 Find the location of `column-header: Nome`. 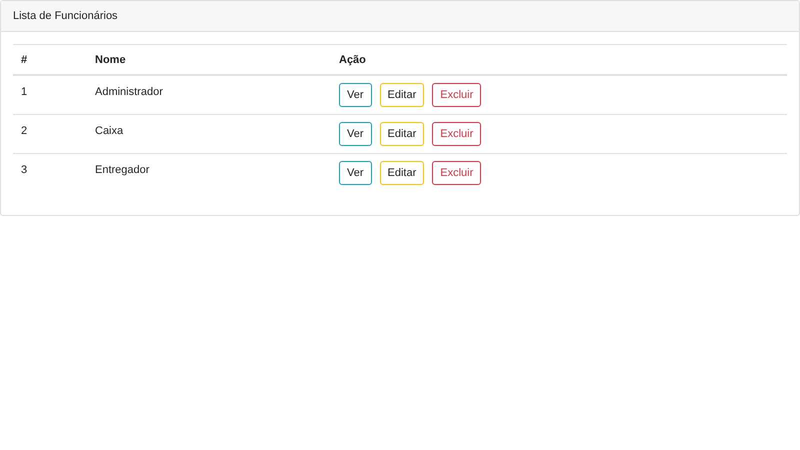

column-header: Nome is located at coordinates (209, 59).